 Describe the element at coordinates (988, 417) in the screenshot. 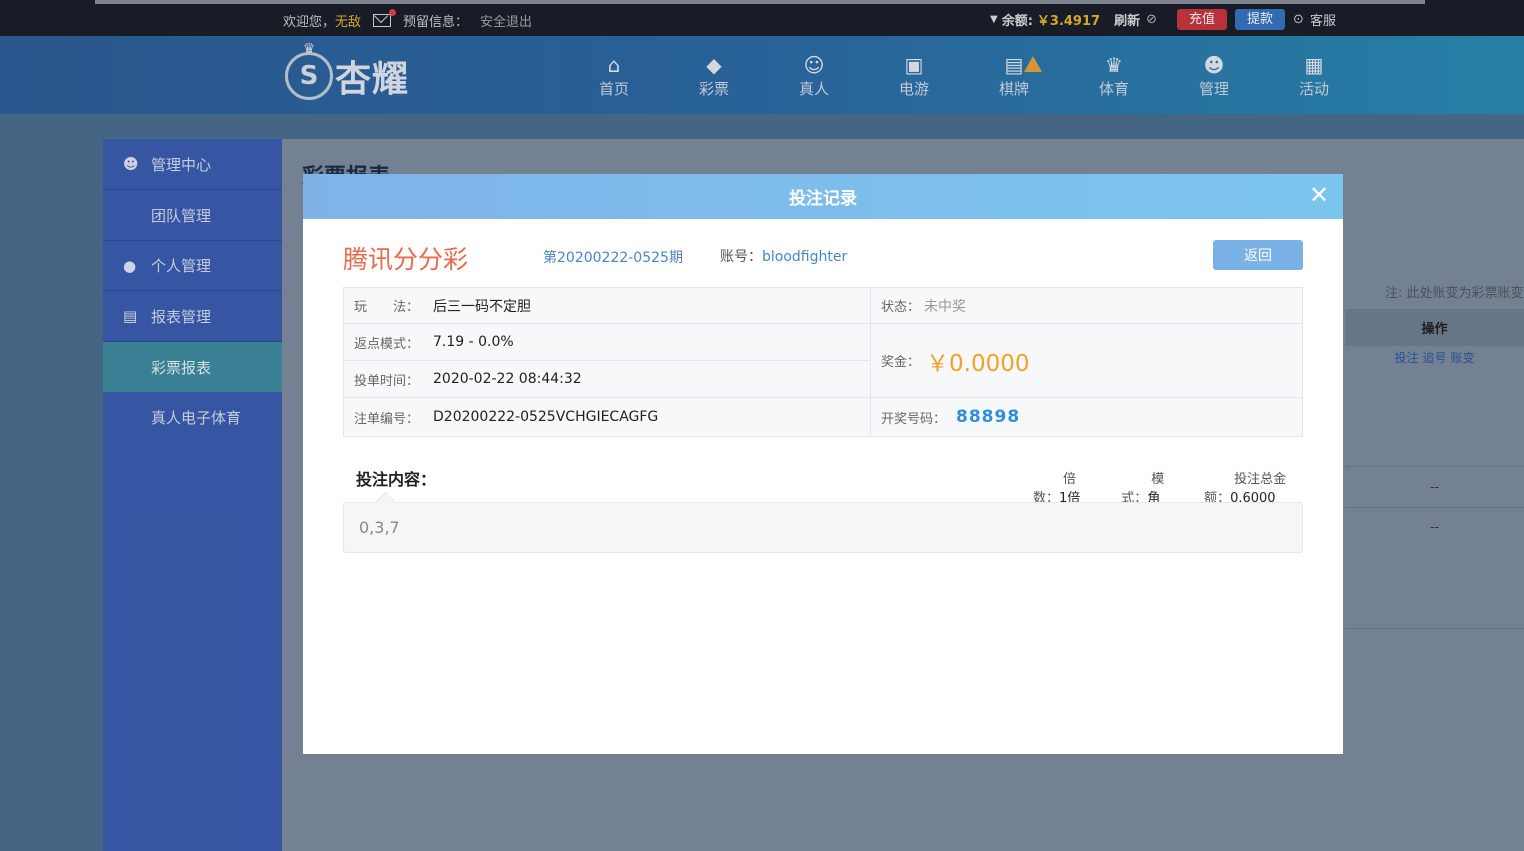

I see `draw-number: 88898` at that location.